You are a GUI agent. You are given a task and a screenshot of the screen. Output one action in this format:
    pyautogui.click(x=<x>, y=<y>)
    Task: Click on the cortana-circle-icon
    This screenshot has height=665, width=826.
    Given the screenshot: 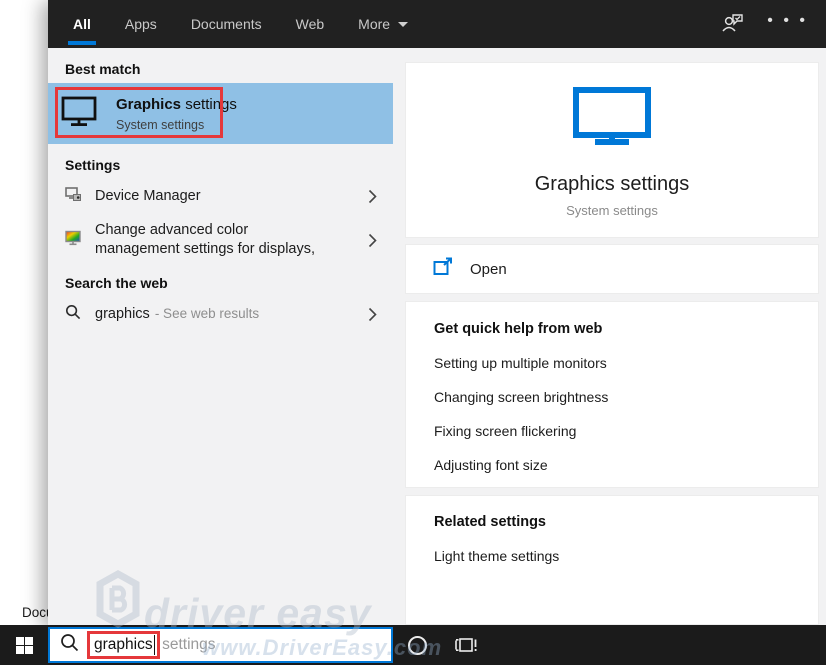 What is the action you would take?
    pyautogui.click(x=417, y=645)
    